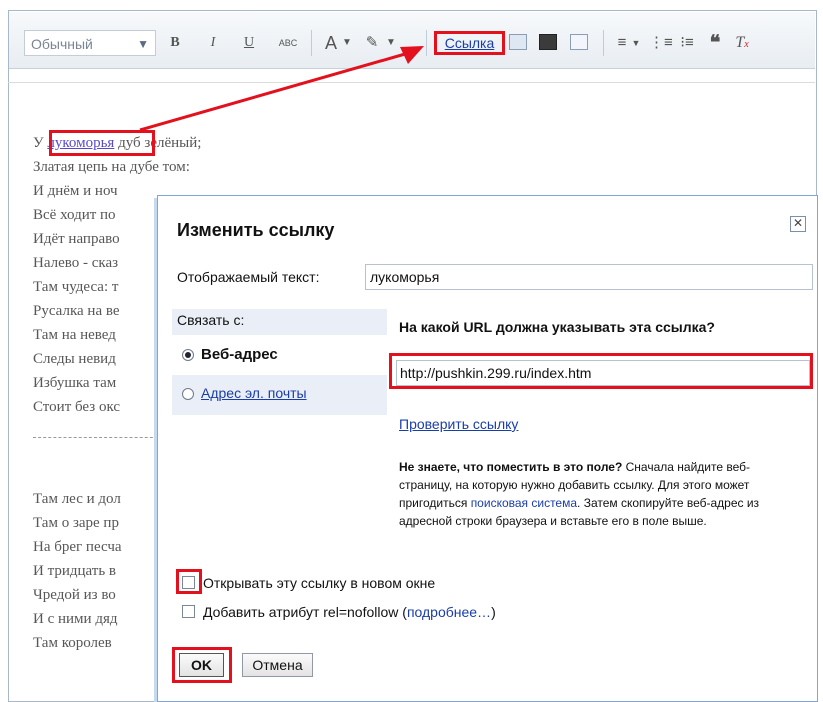  I want to click on poem-line: И днём и ноч, so click(75, 191).